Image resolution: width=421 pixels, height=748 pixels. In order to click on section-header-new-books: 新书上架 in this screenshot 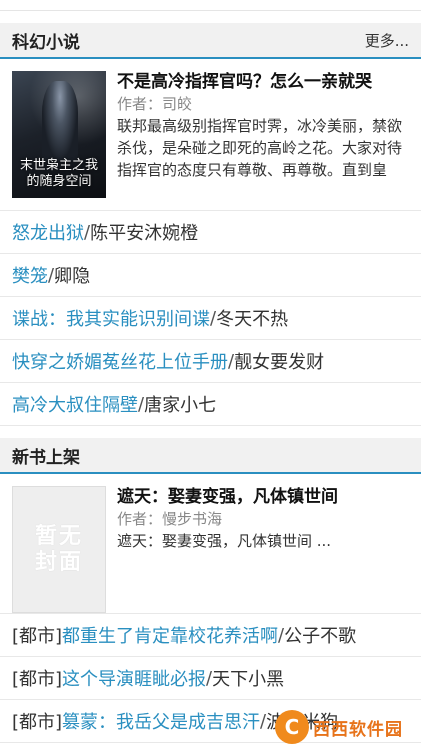, I will do `click(210, 456)`.